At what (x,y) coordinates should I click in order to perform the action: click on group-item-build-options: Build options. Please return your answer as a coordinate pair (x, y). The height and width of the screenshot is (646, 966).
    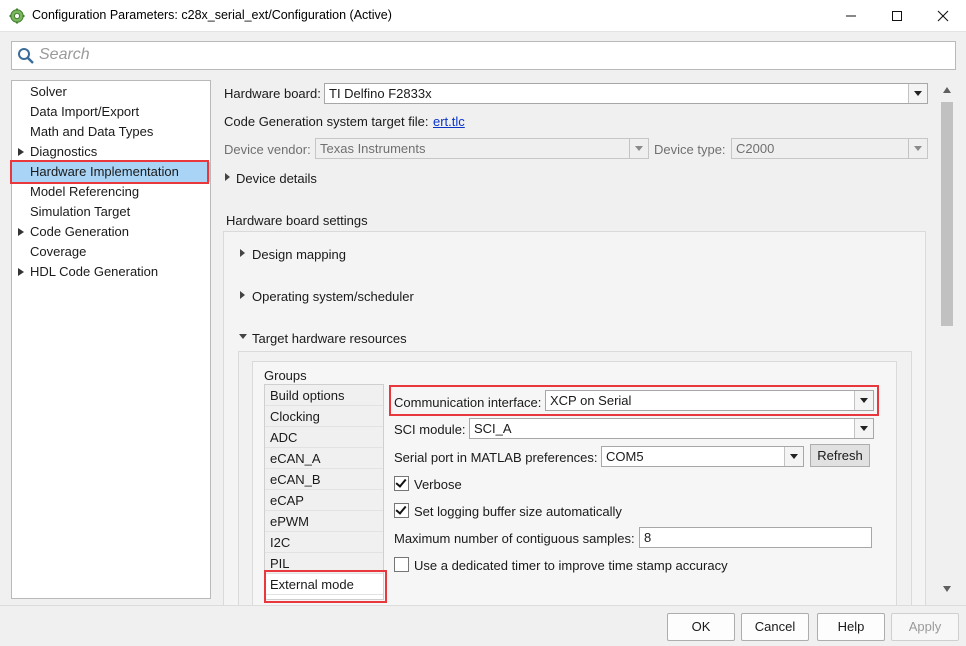
    Looking at the image, I should click on (324, 395).